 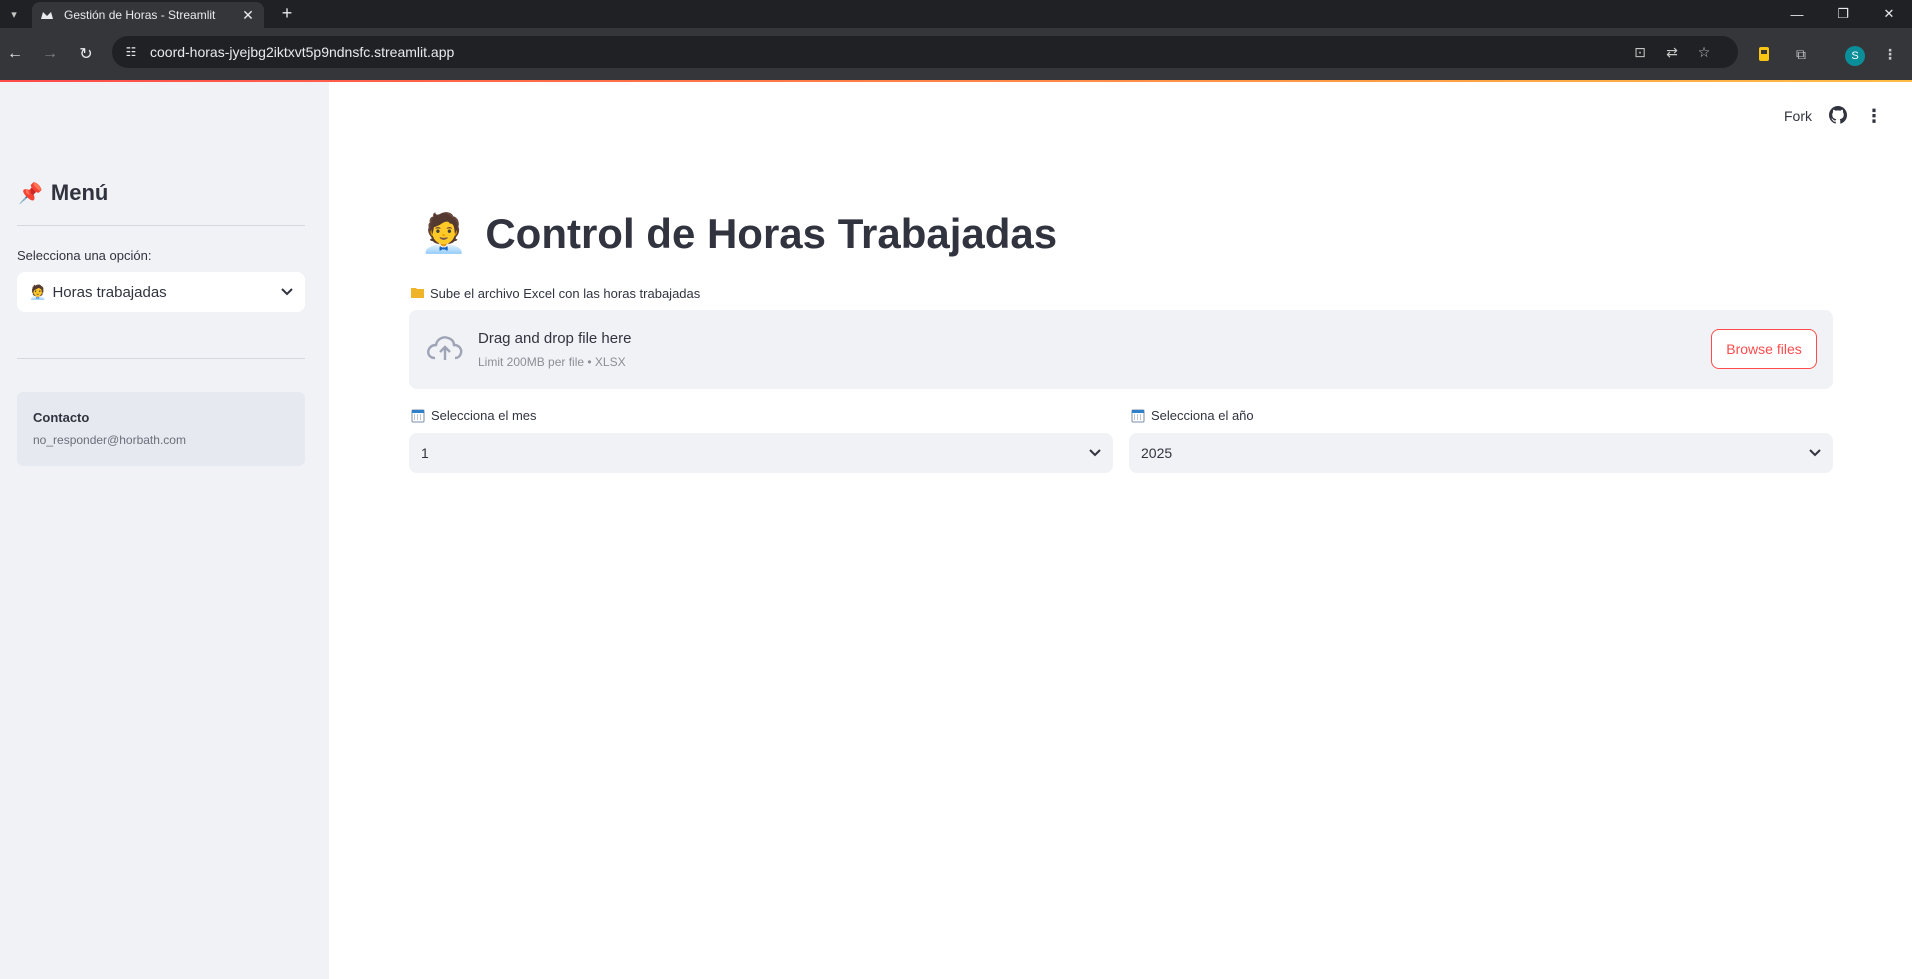 I want to click on browser-menu-icon: ⋮, so click(x=1890, y=54).